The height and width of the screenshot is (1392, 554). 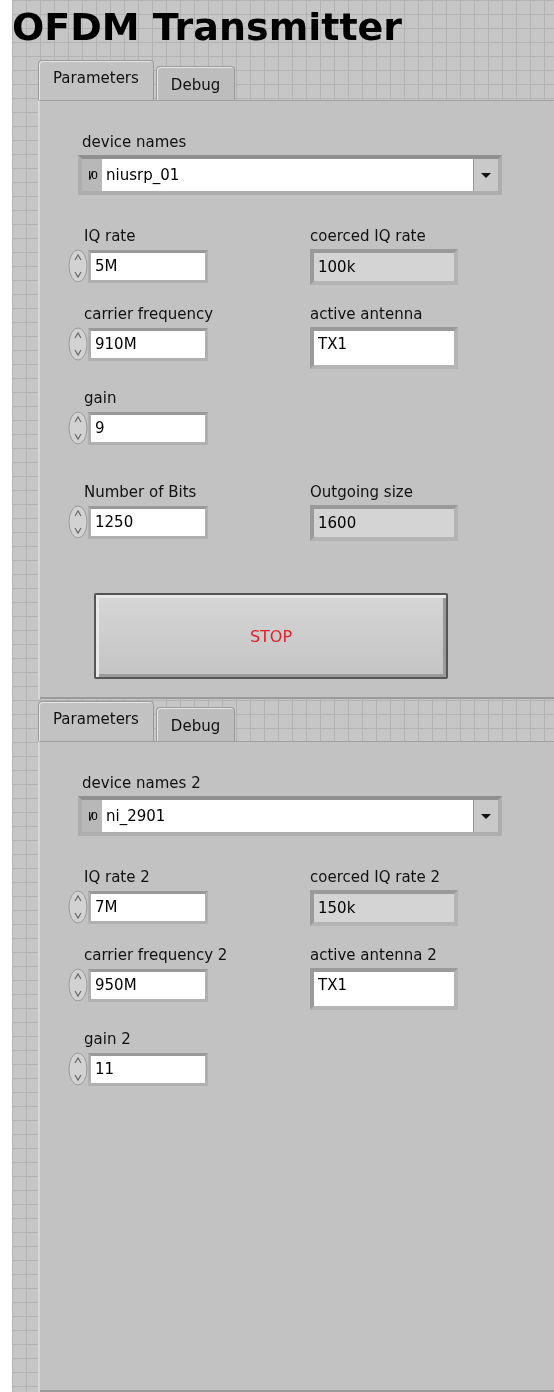 What do you see at coordinates (384, 523) in the screenshot?
I see `indicator-field: 1600` at bounding box center [384, 523].